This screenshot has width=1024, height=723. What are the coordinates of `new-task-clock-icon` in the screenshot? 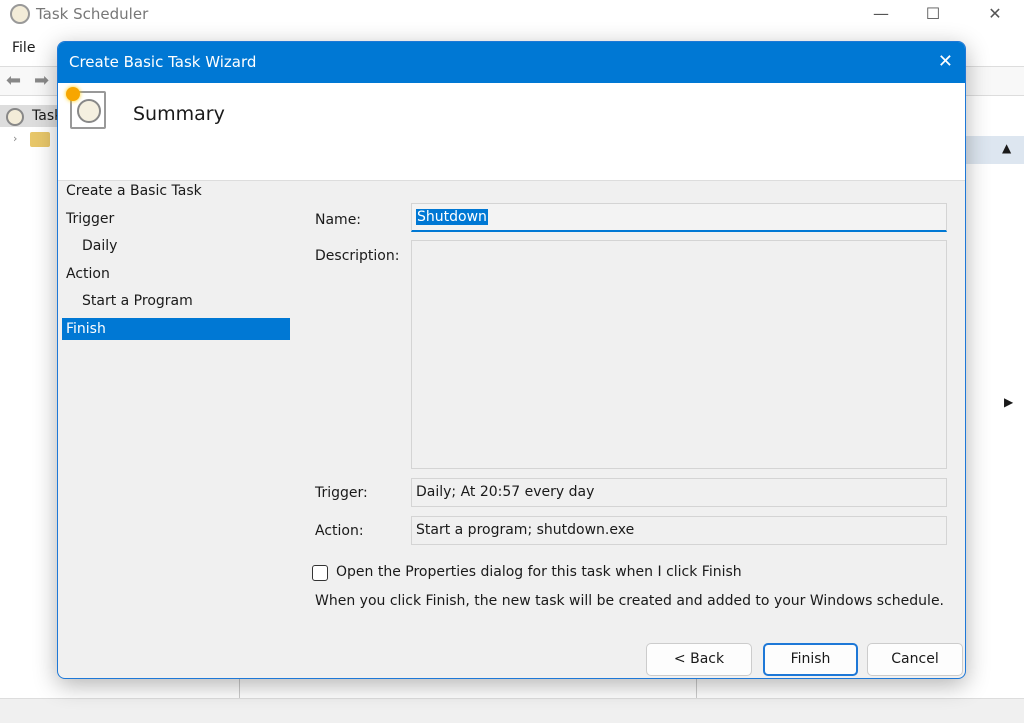 It's located at (86, 108).